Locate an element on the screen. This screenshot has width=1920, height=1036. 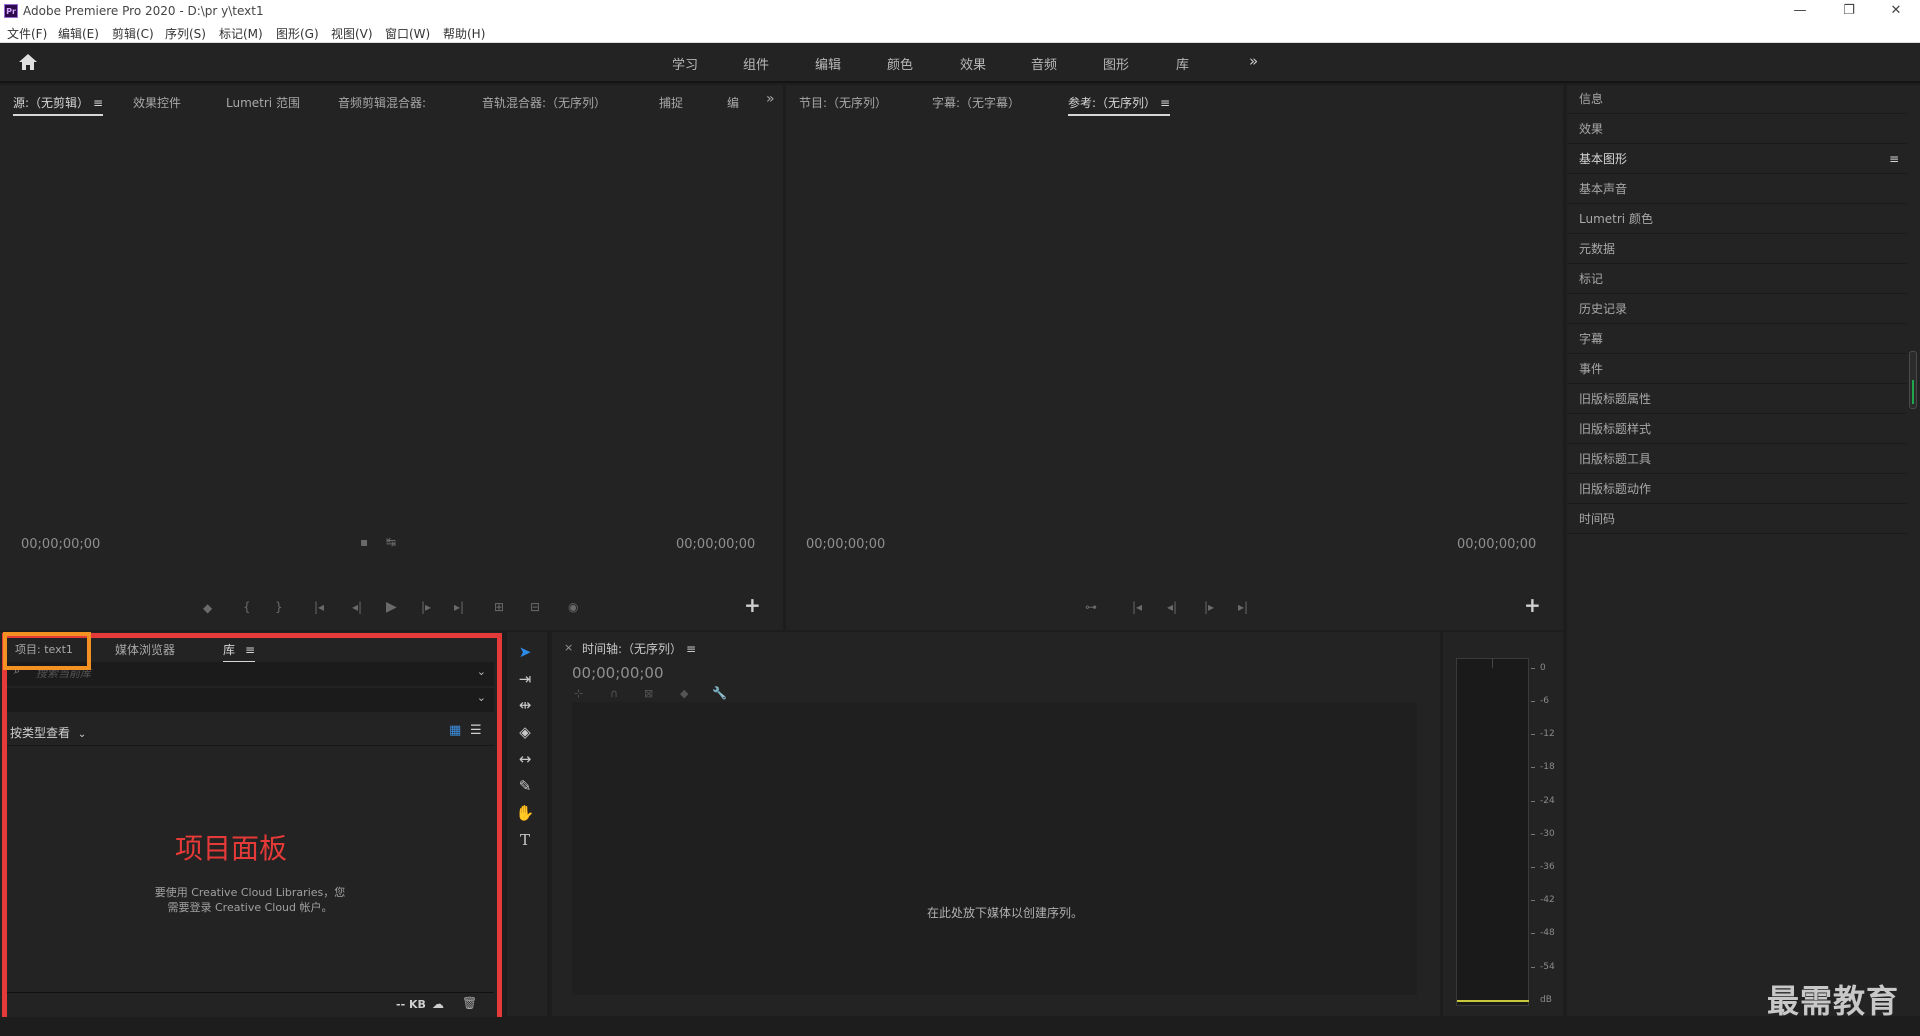
workspace-learn: 学习 is located at coordinates (685, 63).